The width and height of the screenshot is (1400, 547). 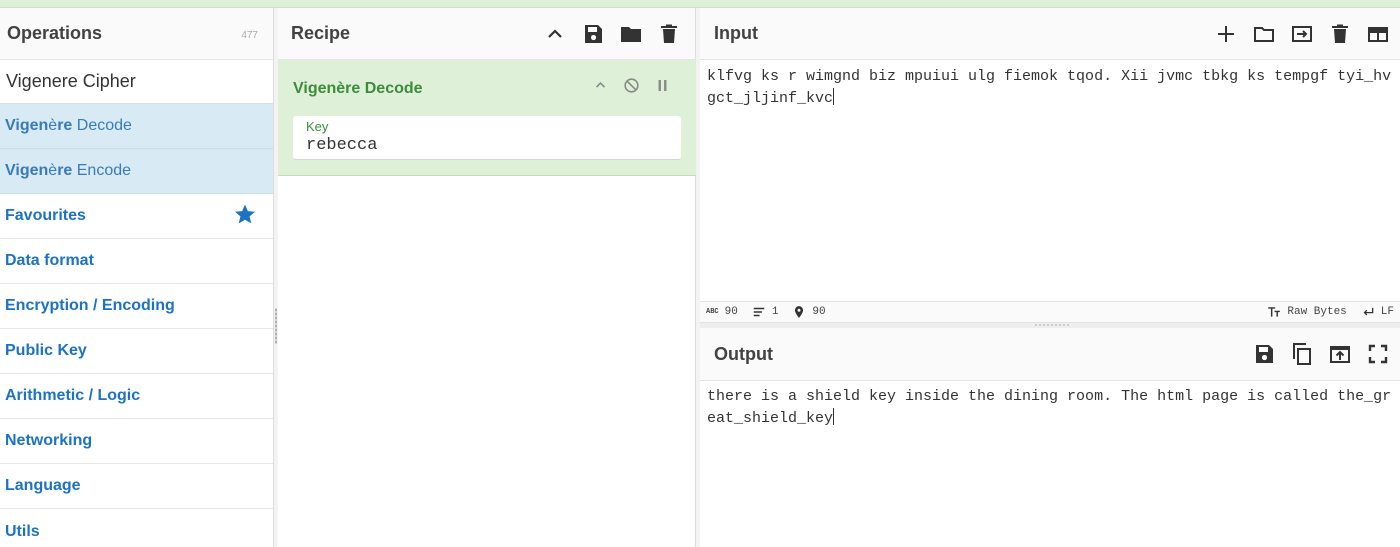 I want to click on eol-value: LF, so click(x=1387, y=312).